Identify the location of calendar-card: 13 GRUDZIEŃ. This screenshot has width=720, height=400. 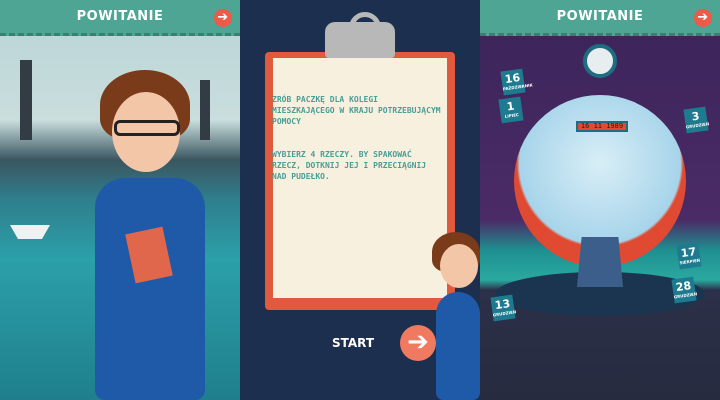
(503, 308).